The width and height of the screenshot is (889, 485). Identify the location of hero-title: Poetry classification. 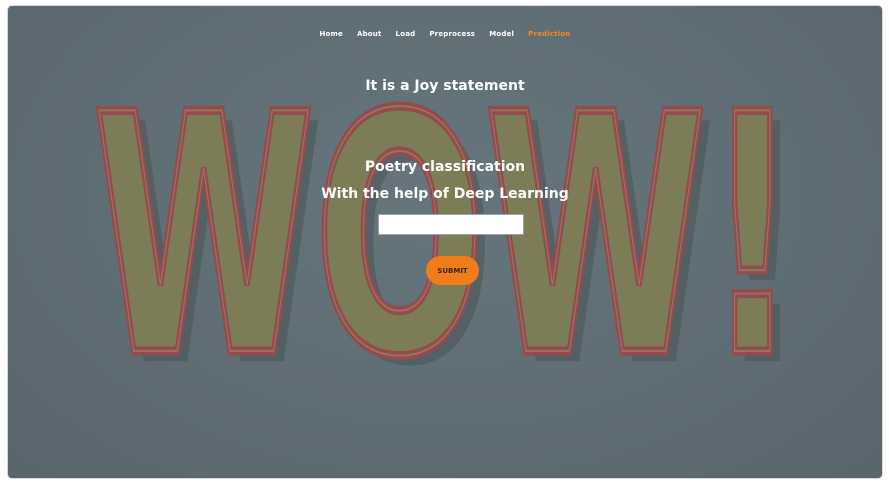
(445, 167).